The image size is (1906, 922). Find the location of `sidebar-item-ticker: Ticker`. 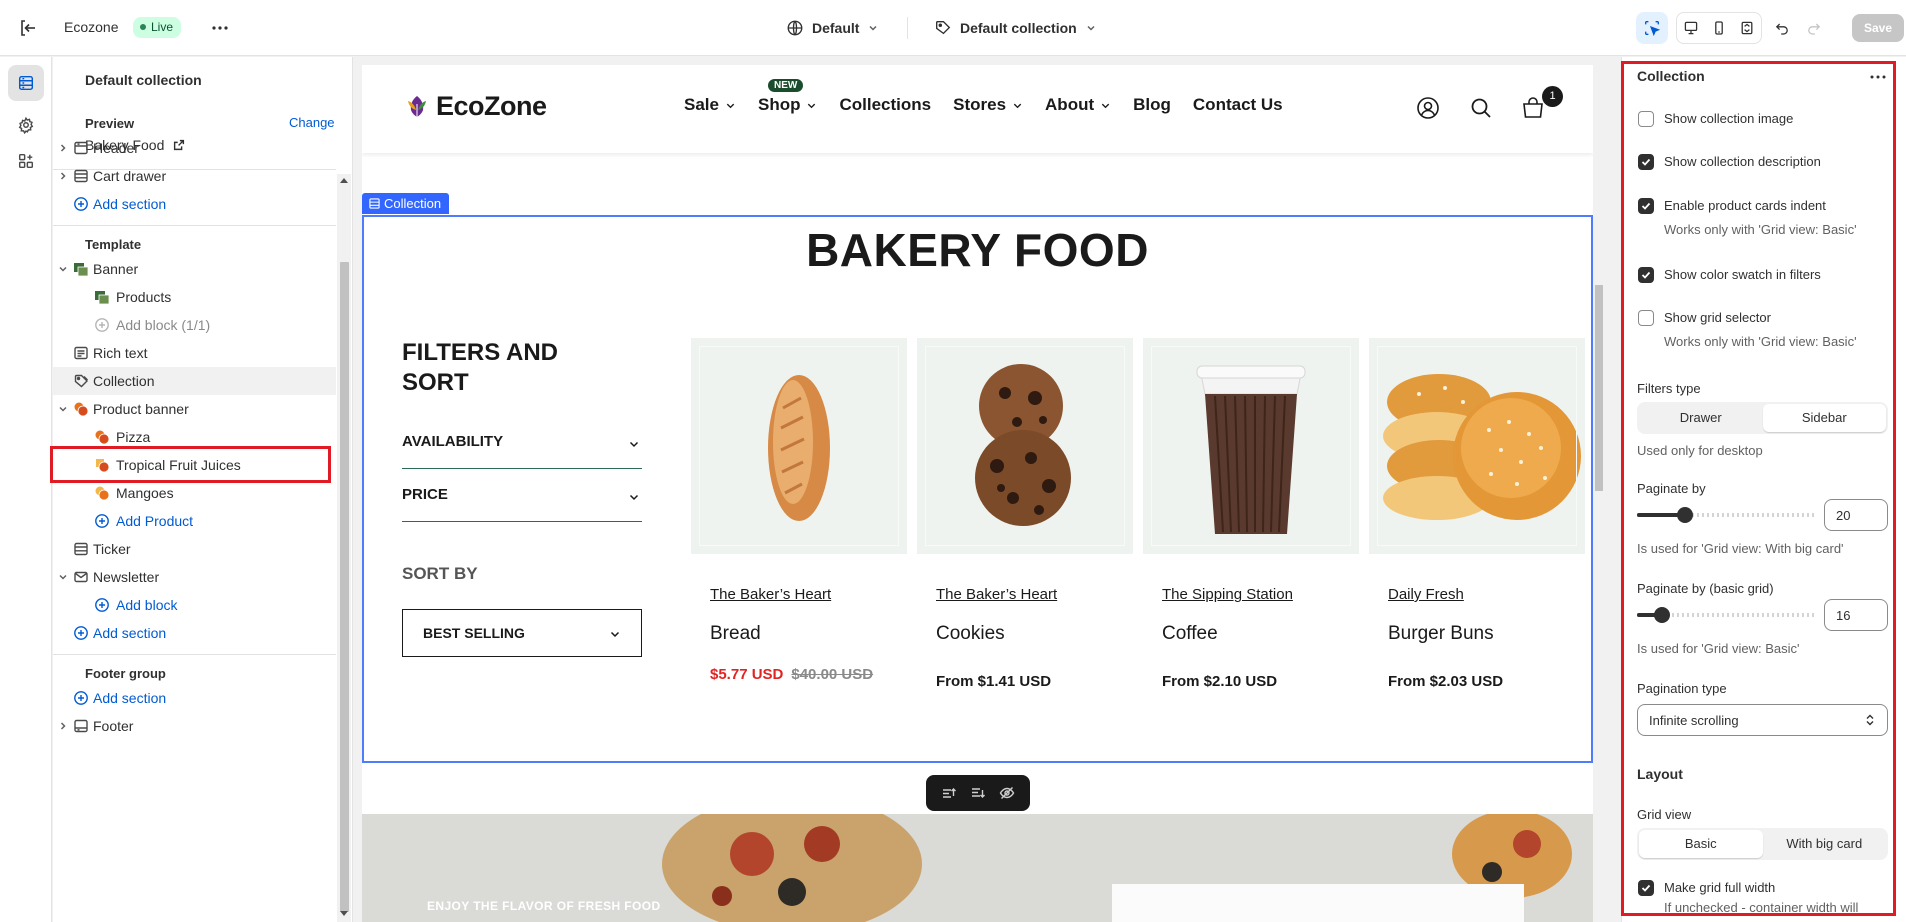

sidebar-item-ticker: Ticker is located at coordinates (194, 549).